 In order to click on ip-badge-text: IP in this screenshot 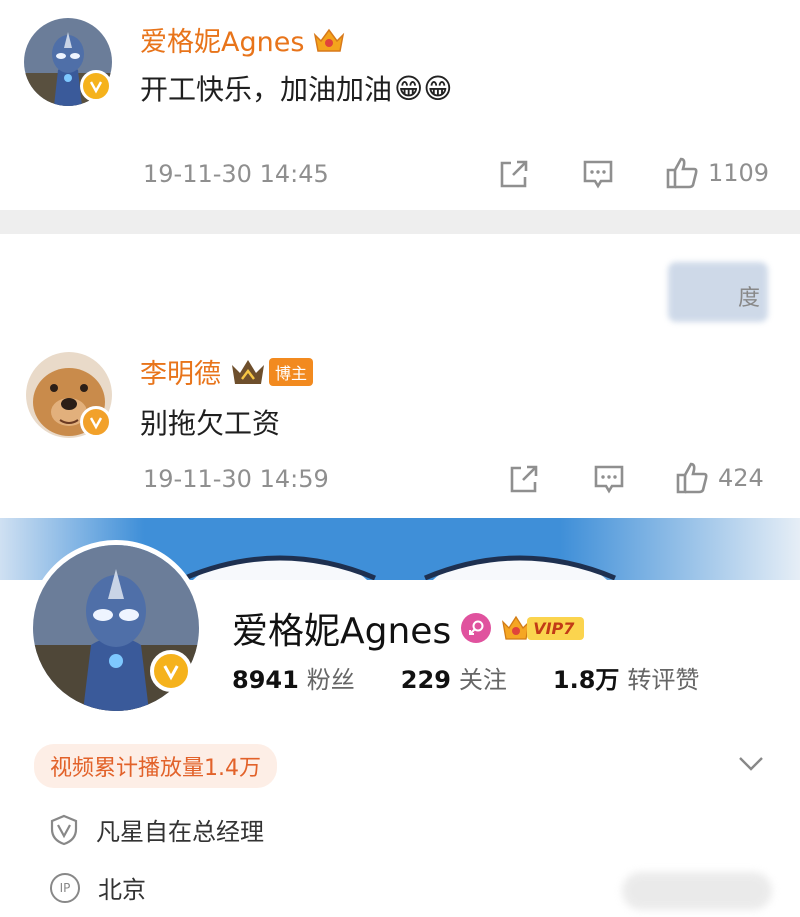, I will do `click(65, 887)`.